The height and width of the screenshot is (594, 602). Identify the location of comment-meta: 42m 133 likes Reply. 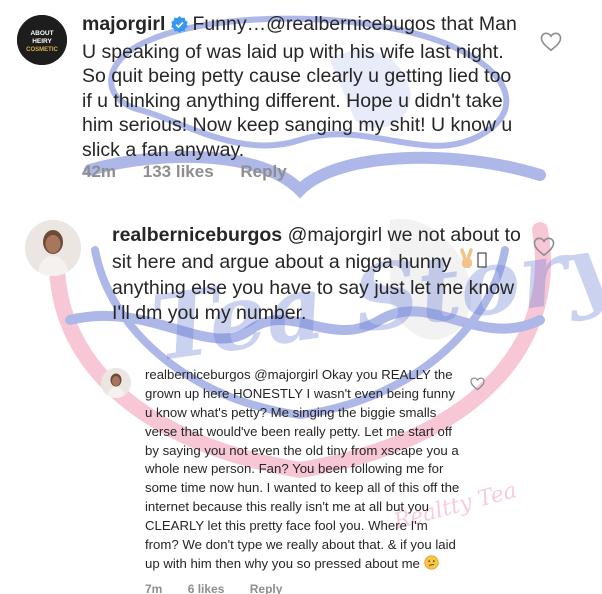
(195, 172).